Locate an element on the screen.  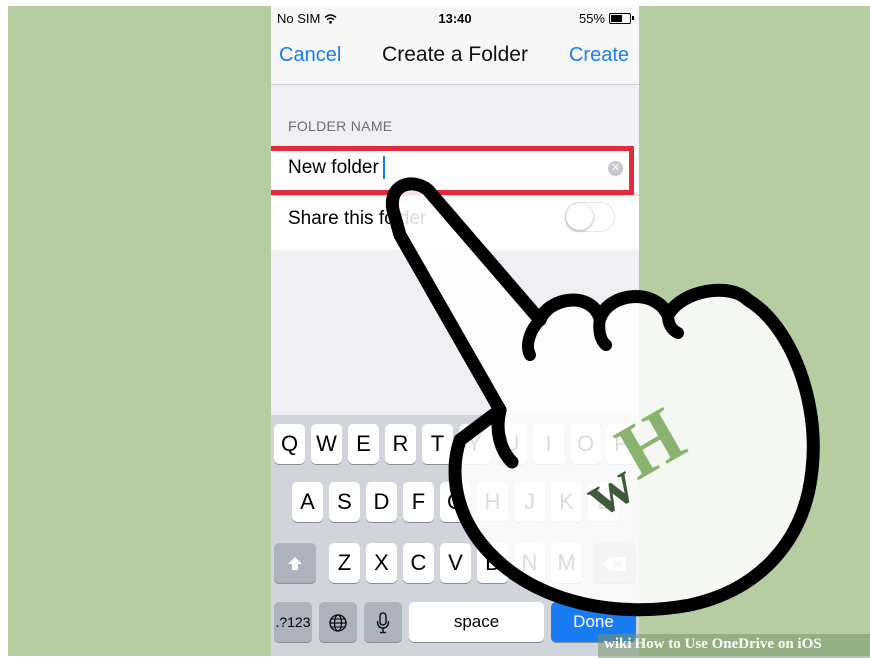
shift-key is located at coordinates (295, 563).